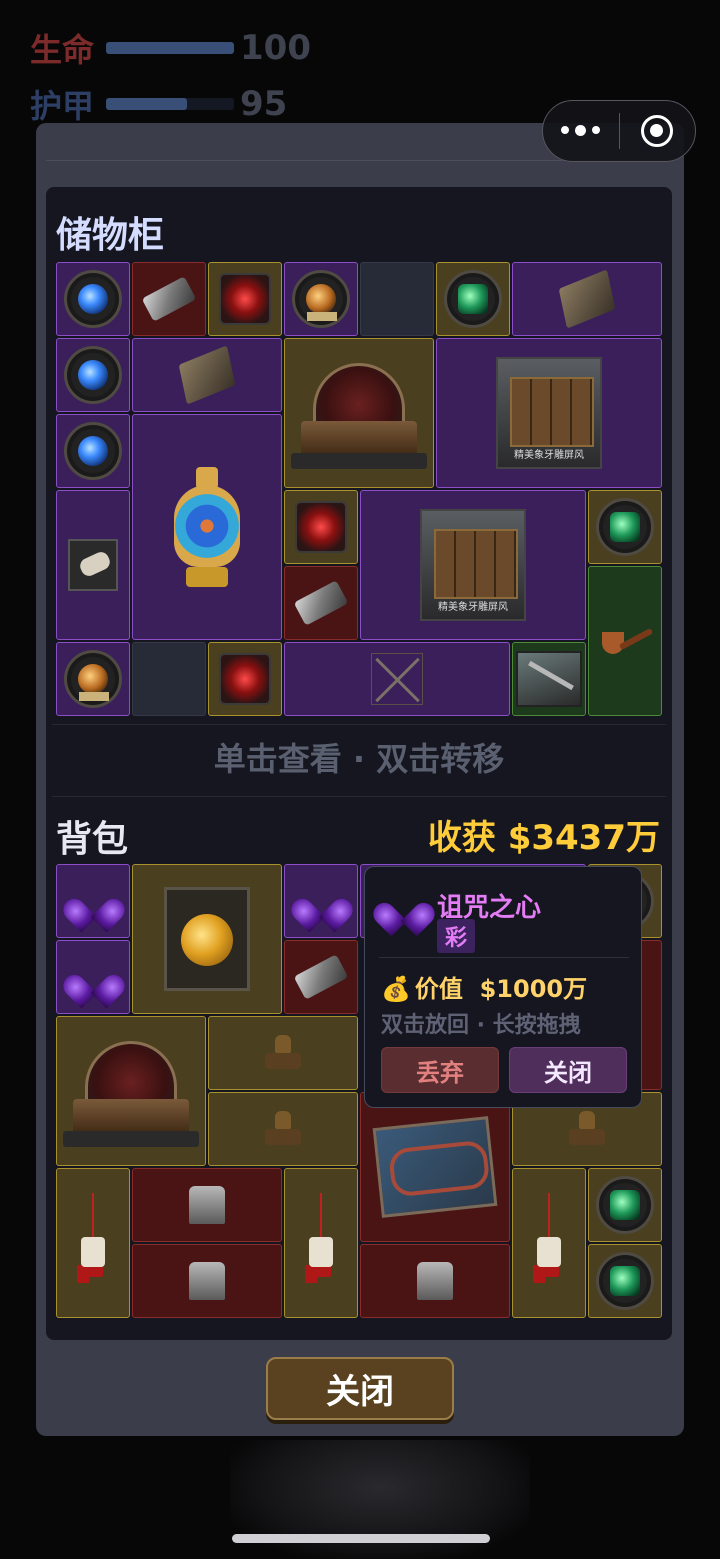  I want to click on tooltip-divider, so click(504, 957).